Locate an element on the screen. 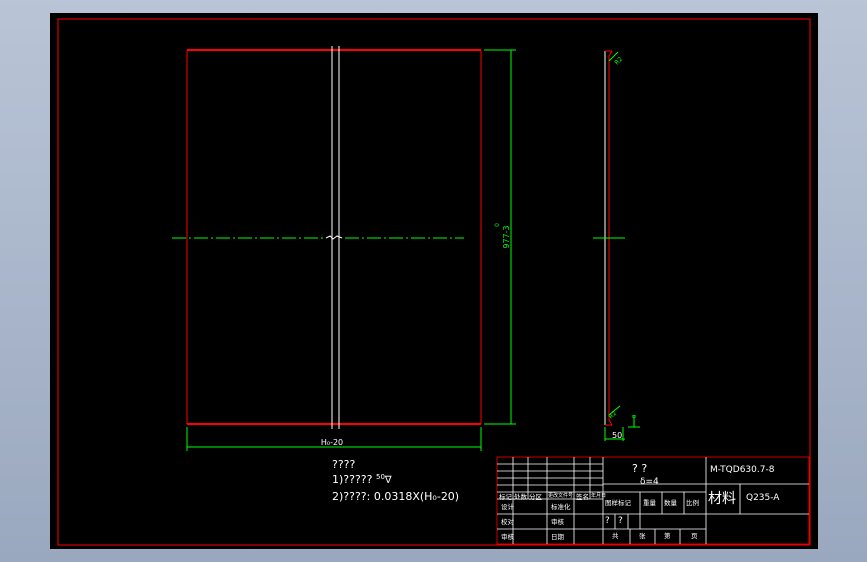 This screenshot has width=867, height=562. tb-material-label: 材料 is located at coordinates (722, 499).